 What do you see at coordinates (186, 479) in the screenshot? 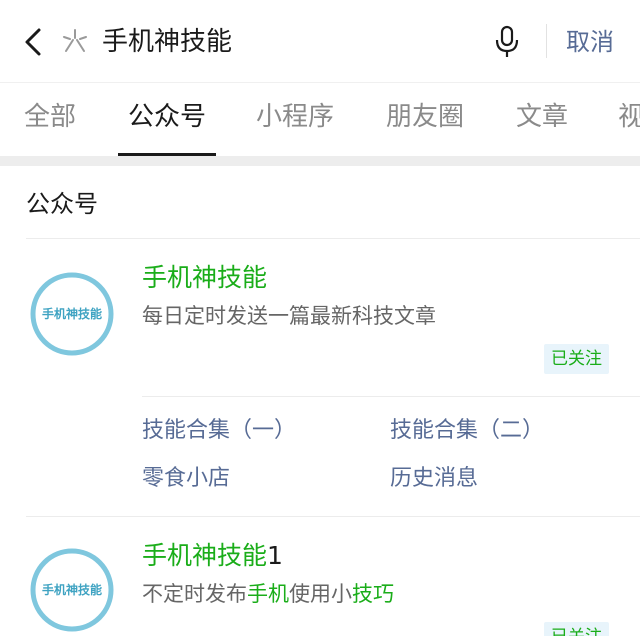
I see `menu-link-snack-shop: 零食小店` at bounding box center [186, 479].